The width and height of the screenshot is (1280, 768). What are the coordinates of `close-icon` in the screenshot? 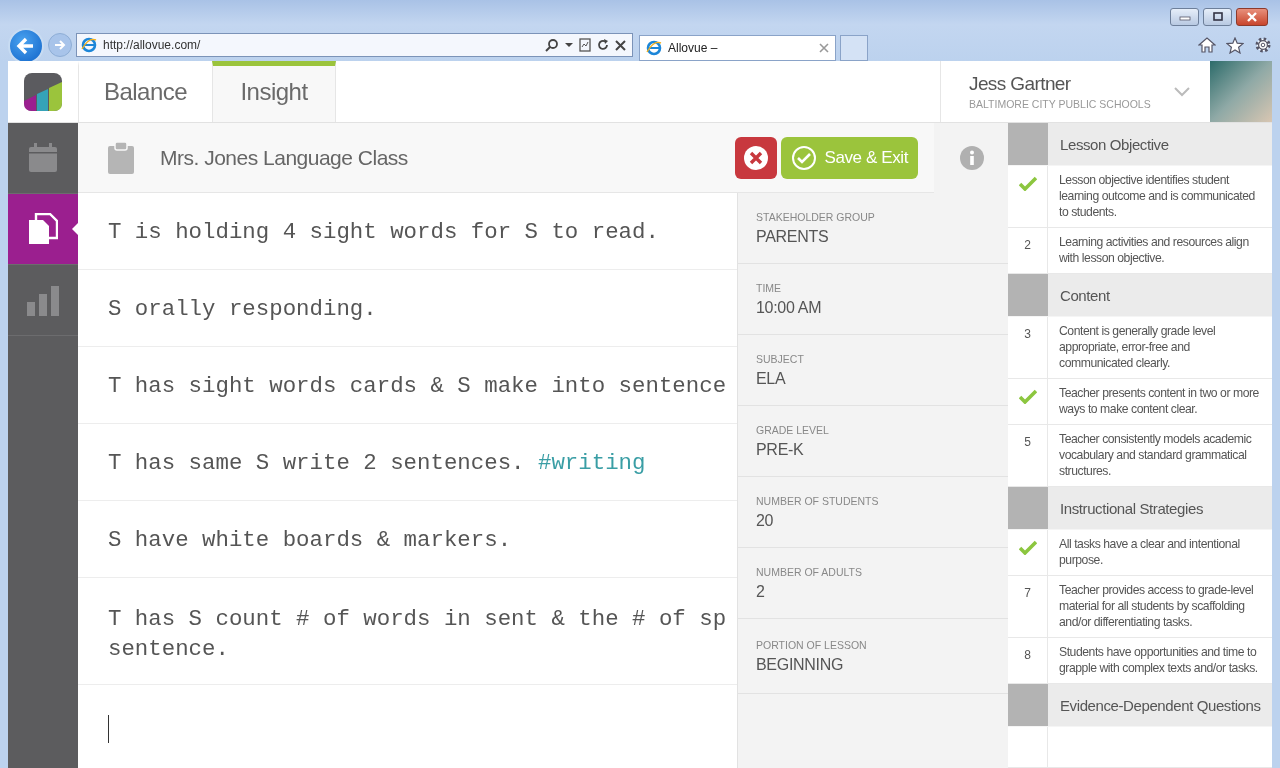 It's located at (1252, 17).